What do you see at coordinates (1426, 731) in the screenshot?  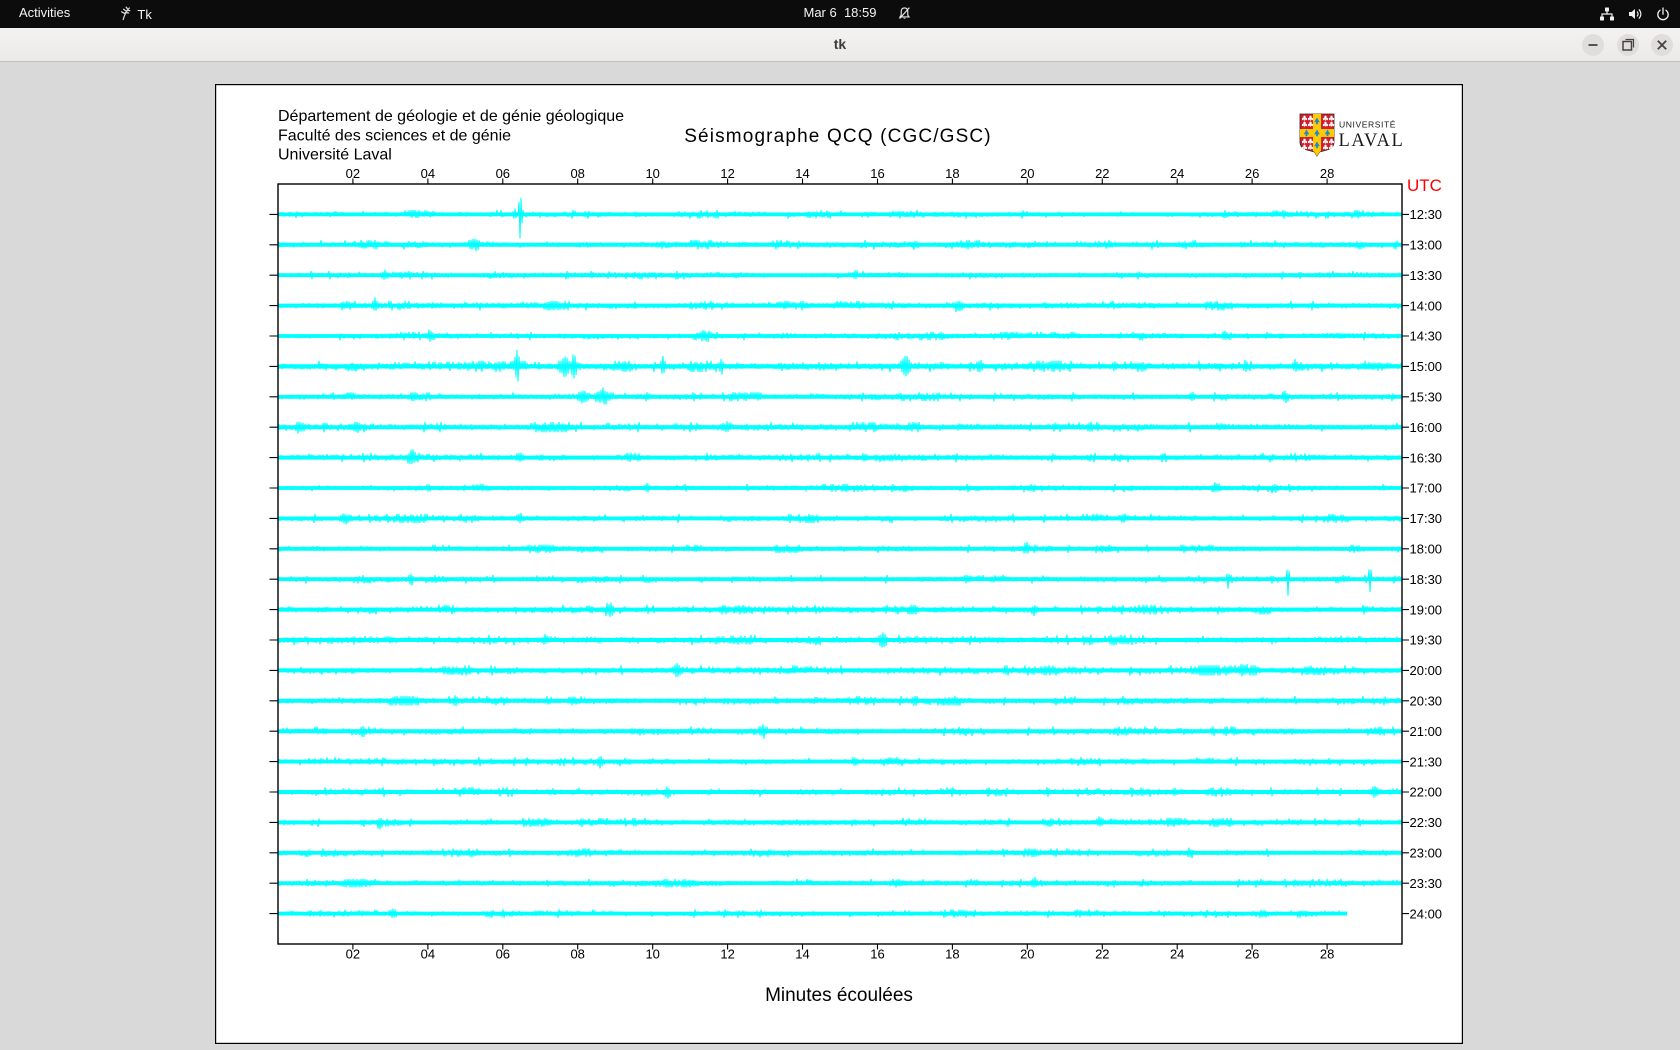 I see `svg-text: 21:00` at bounding box center [1426, 731].